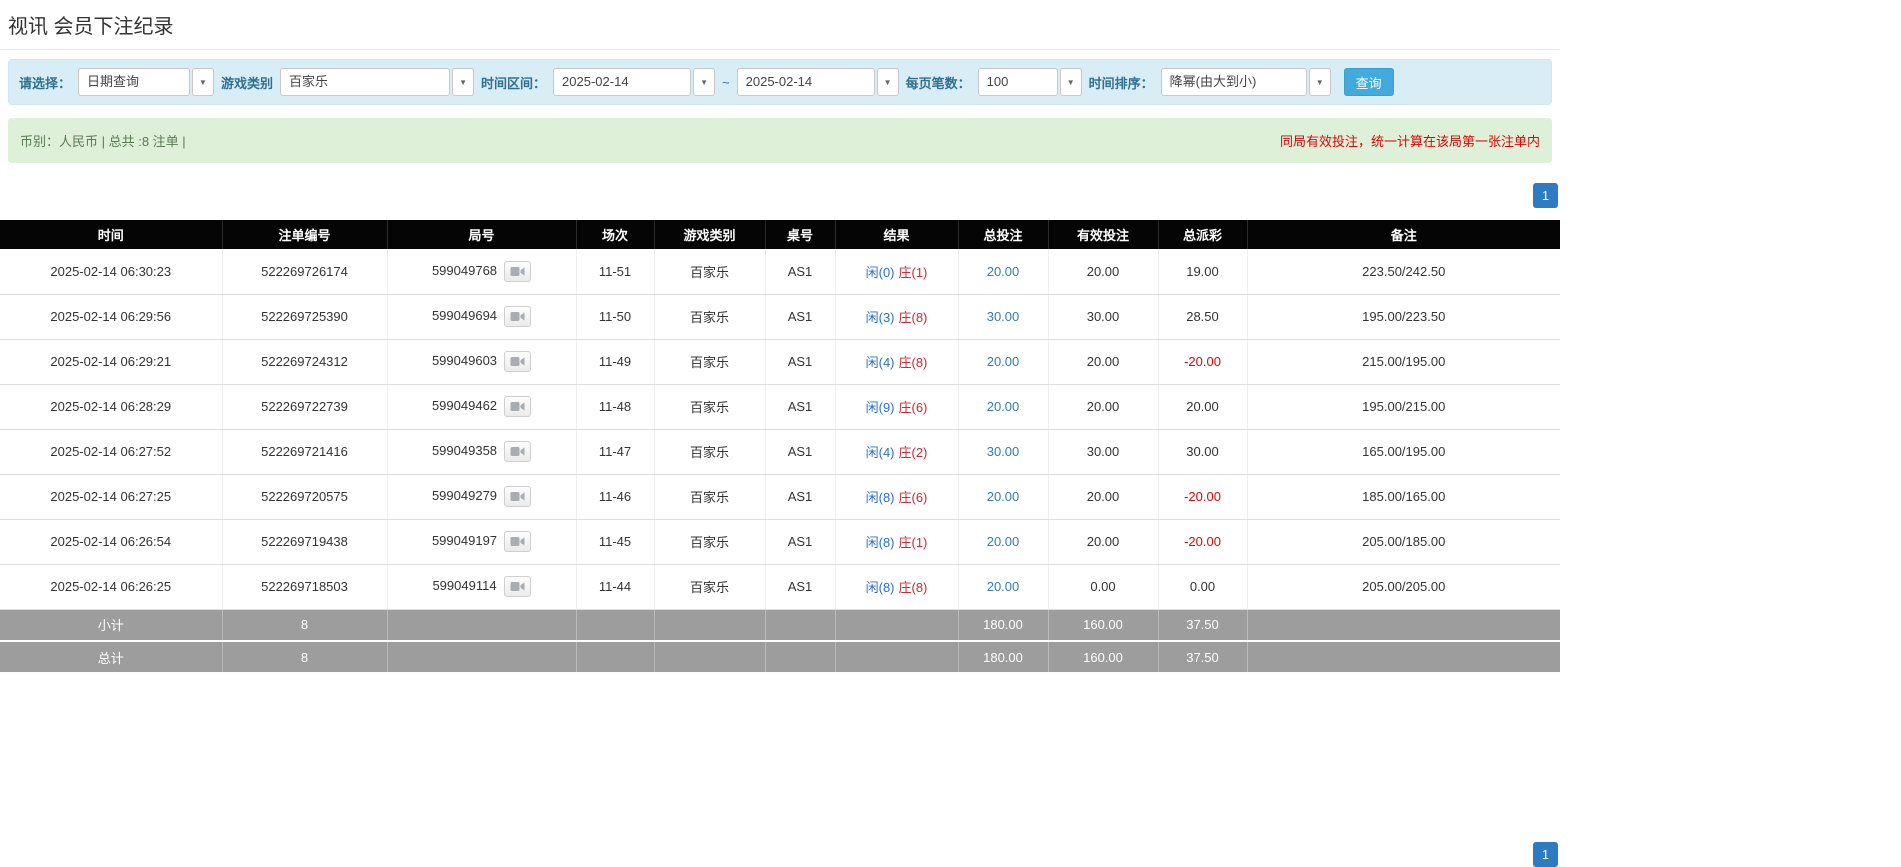 The height and width of the screenshot is (867, 1901). Describe the element at coordinates (464, 405) in the screenshot. I see `round-number: 599049462` at that location.